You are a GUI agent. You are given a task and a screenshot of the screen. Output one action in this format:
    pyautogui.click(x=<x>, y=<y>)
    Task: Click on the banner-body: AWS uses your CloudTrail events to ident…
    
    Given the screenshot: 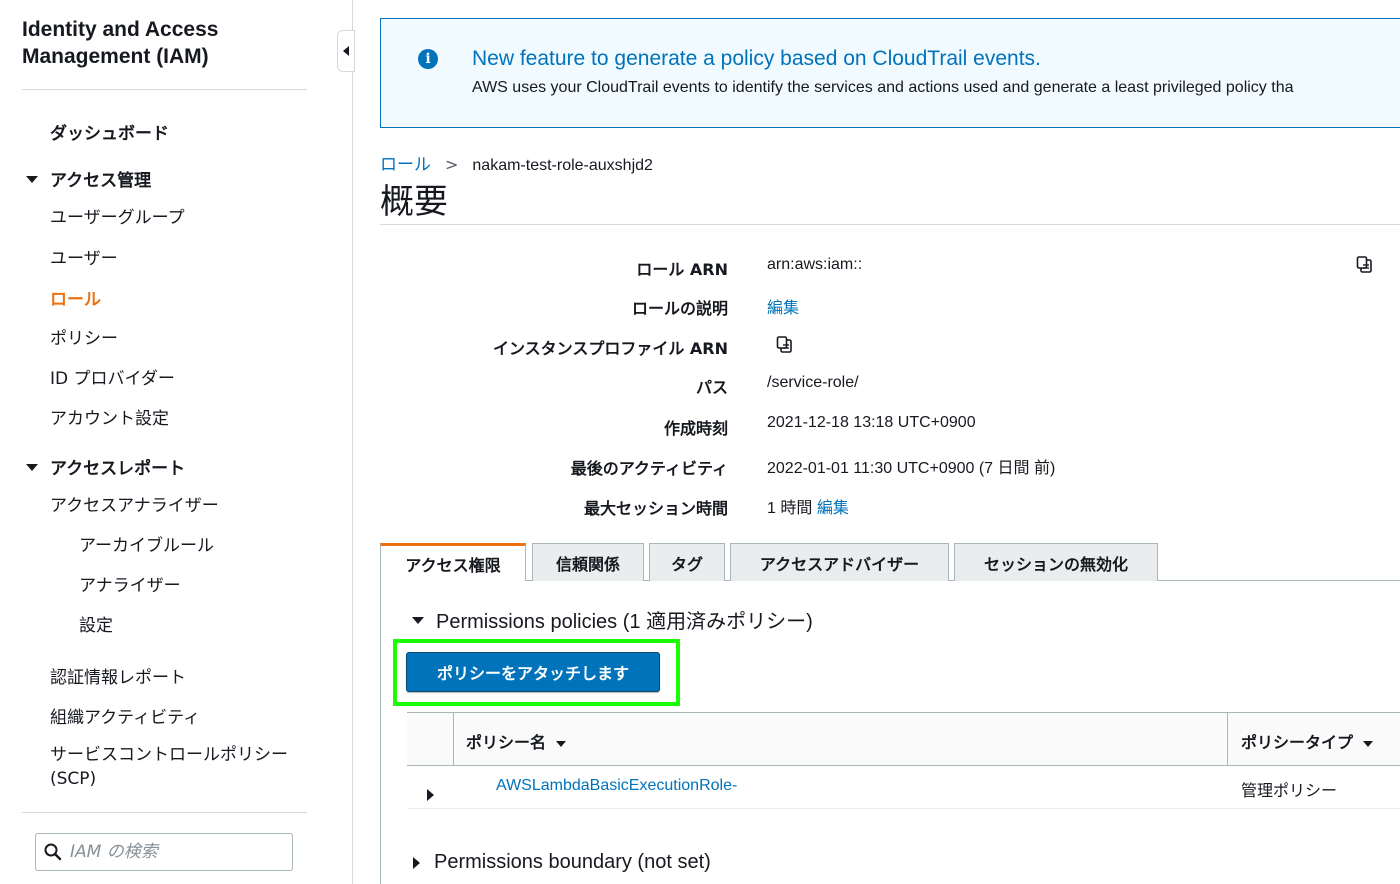 What is the action you would take?
    pyautogui.click(x=883, y=87)
    